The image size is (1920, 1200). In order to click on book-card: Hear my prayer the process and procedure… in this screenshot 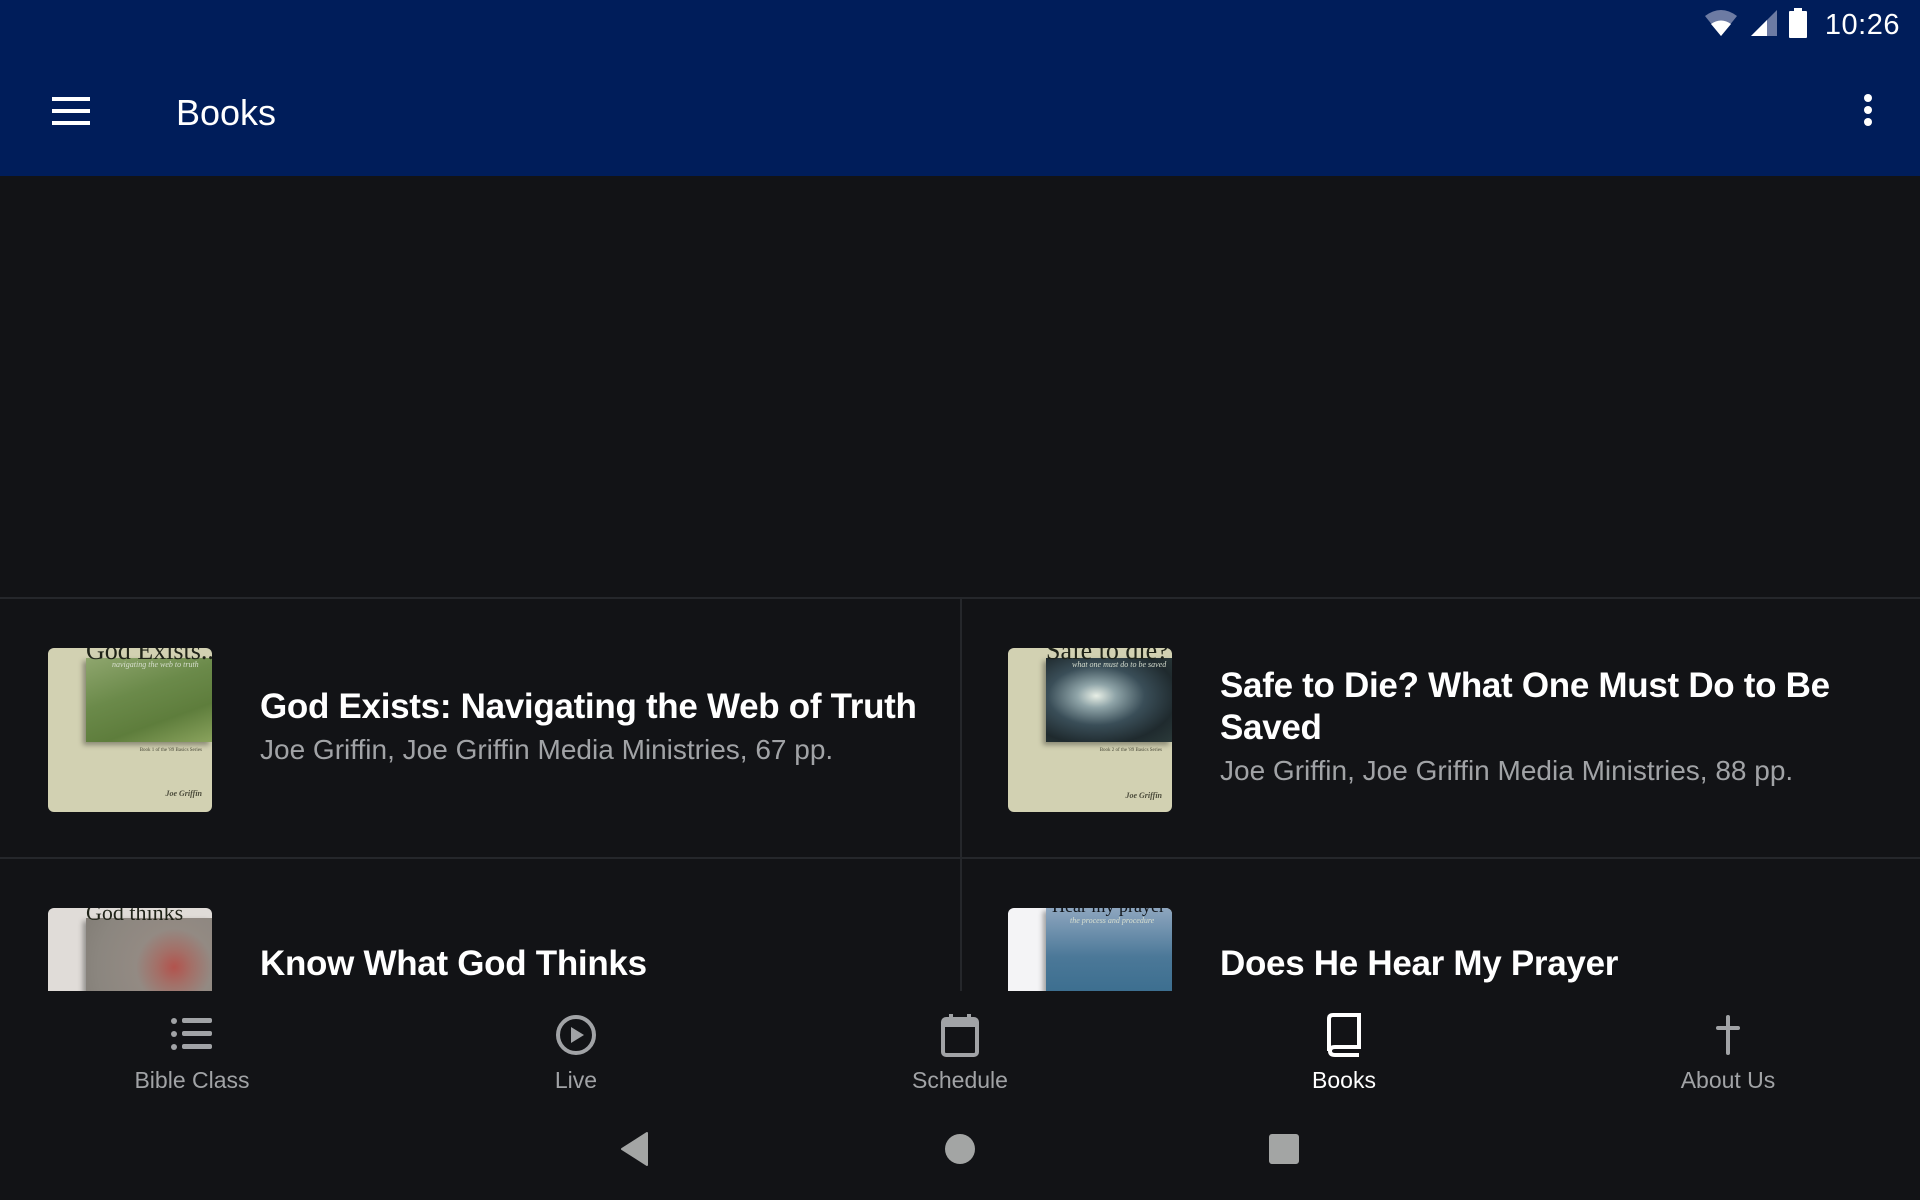, I will do `click(1441, 925)`.